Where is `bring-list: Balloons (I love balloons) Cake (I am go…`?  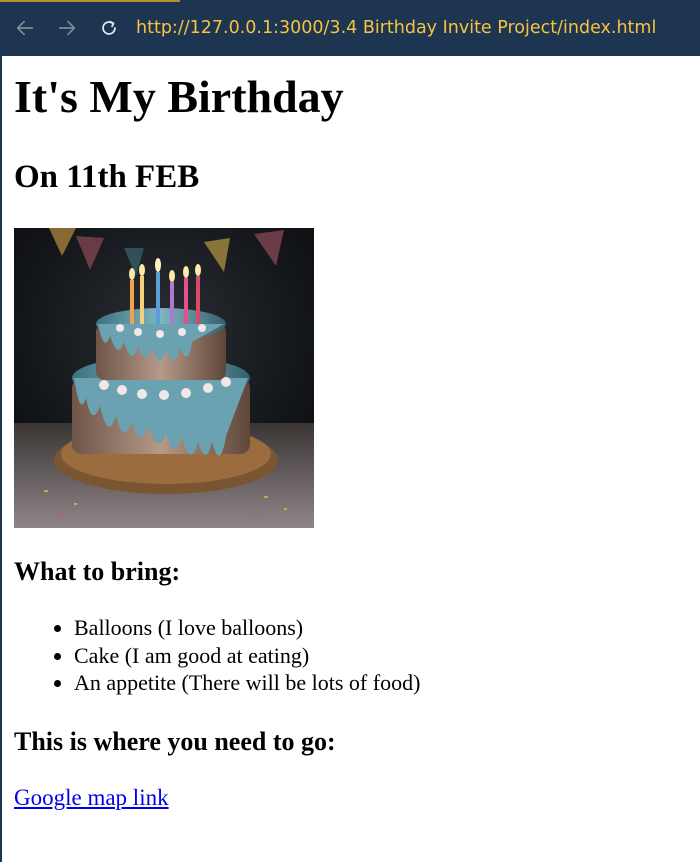
bring-list: Balloons (I love balloons) Cake (I am go… is located at coordinates (217, 655).